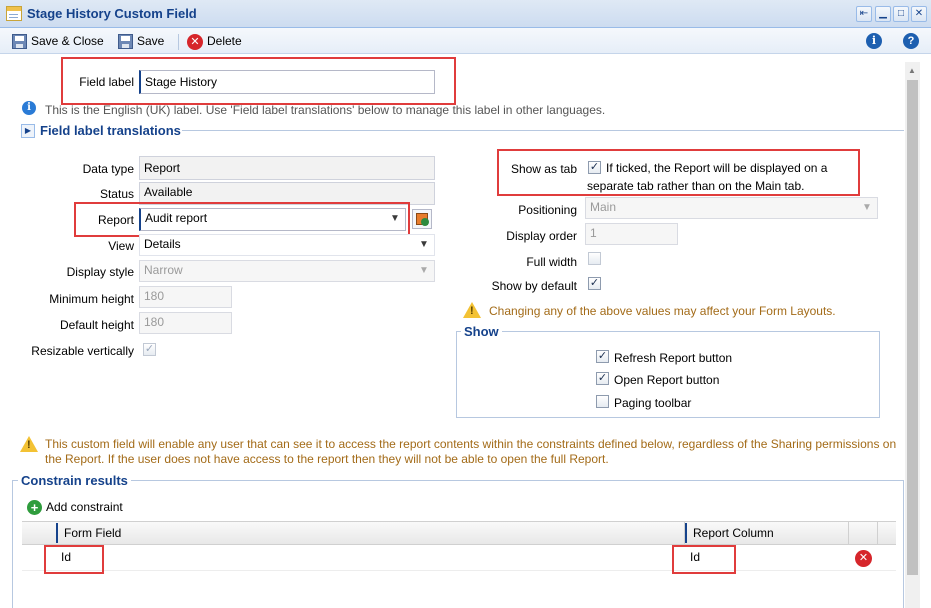 The width and height of the screenshot is (931, 608). Describe the element at coordinates (653, 403) in the screenshot. I see `paging-label: Paging toolbar` at that location.